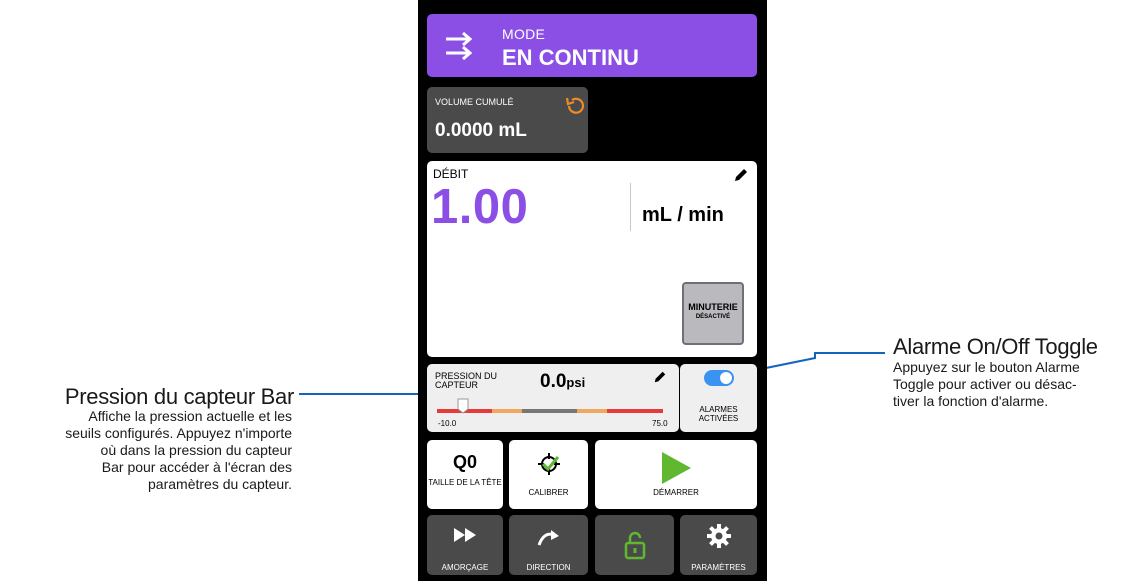 The width and height of the screenshot is (1126, 581). I want to click on annotation-line-text: seuils configurés. Appuyez n'importe, so click(178, 433).